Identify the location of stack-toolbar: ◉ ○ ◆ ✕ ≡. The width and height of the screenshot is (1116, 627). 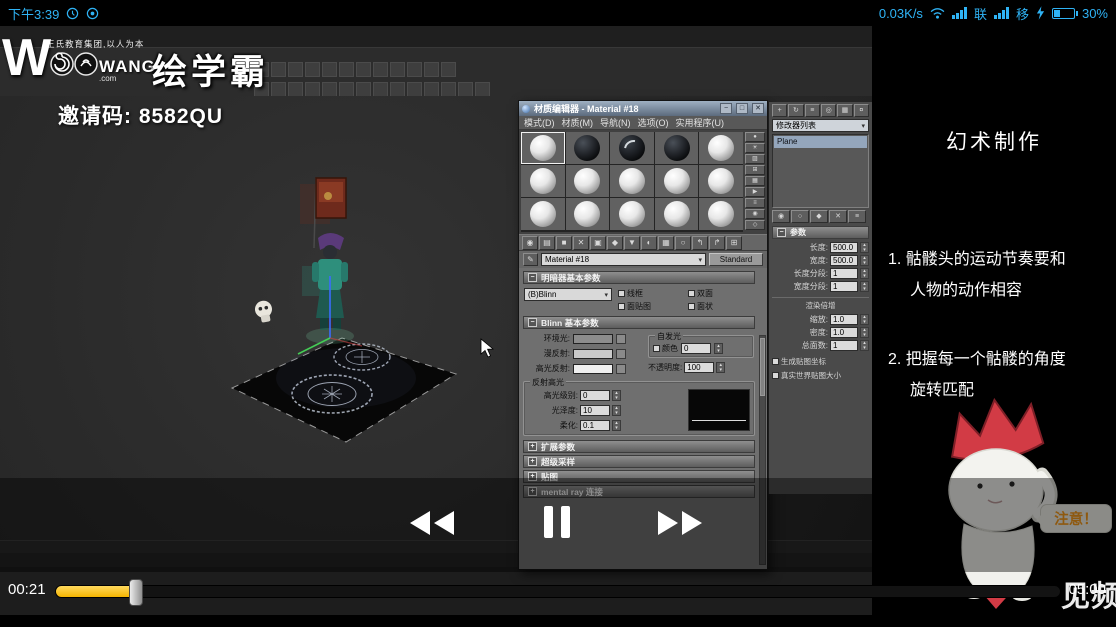
(820, 217).